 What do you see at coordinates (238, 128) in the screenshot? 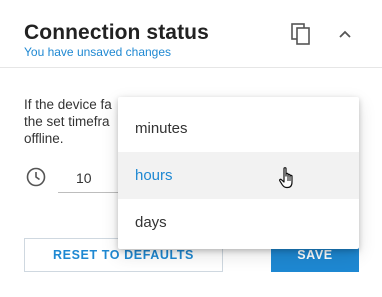
I see `option-minutes: minutes` at bounding box center [238, 128].